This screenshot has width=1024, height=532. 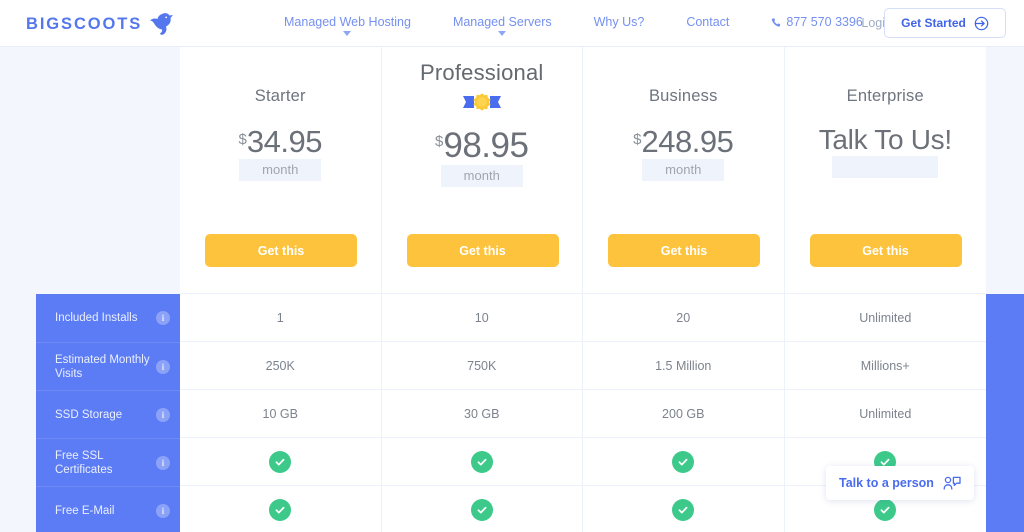 I want to click on feature-value-cell: 30 GB, so click(x=482, y=414).